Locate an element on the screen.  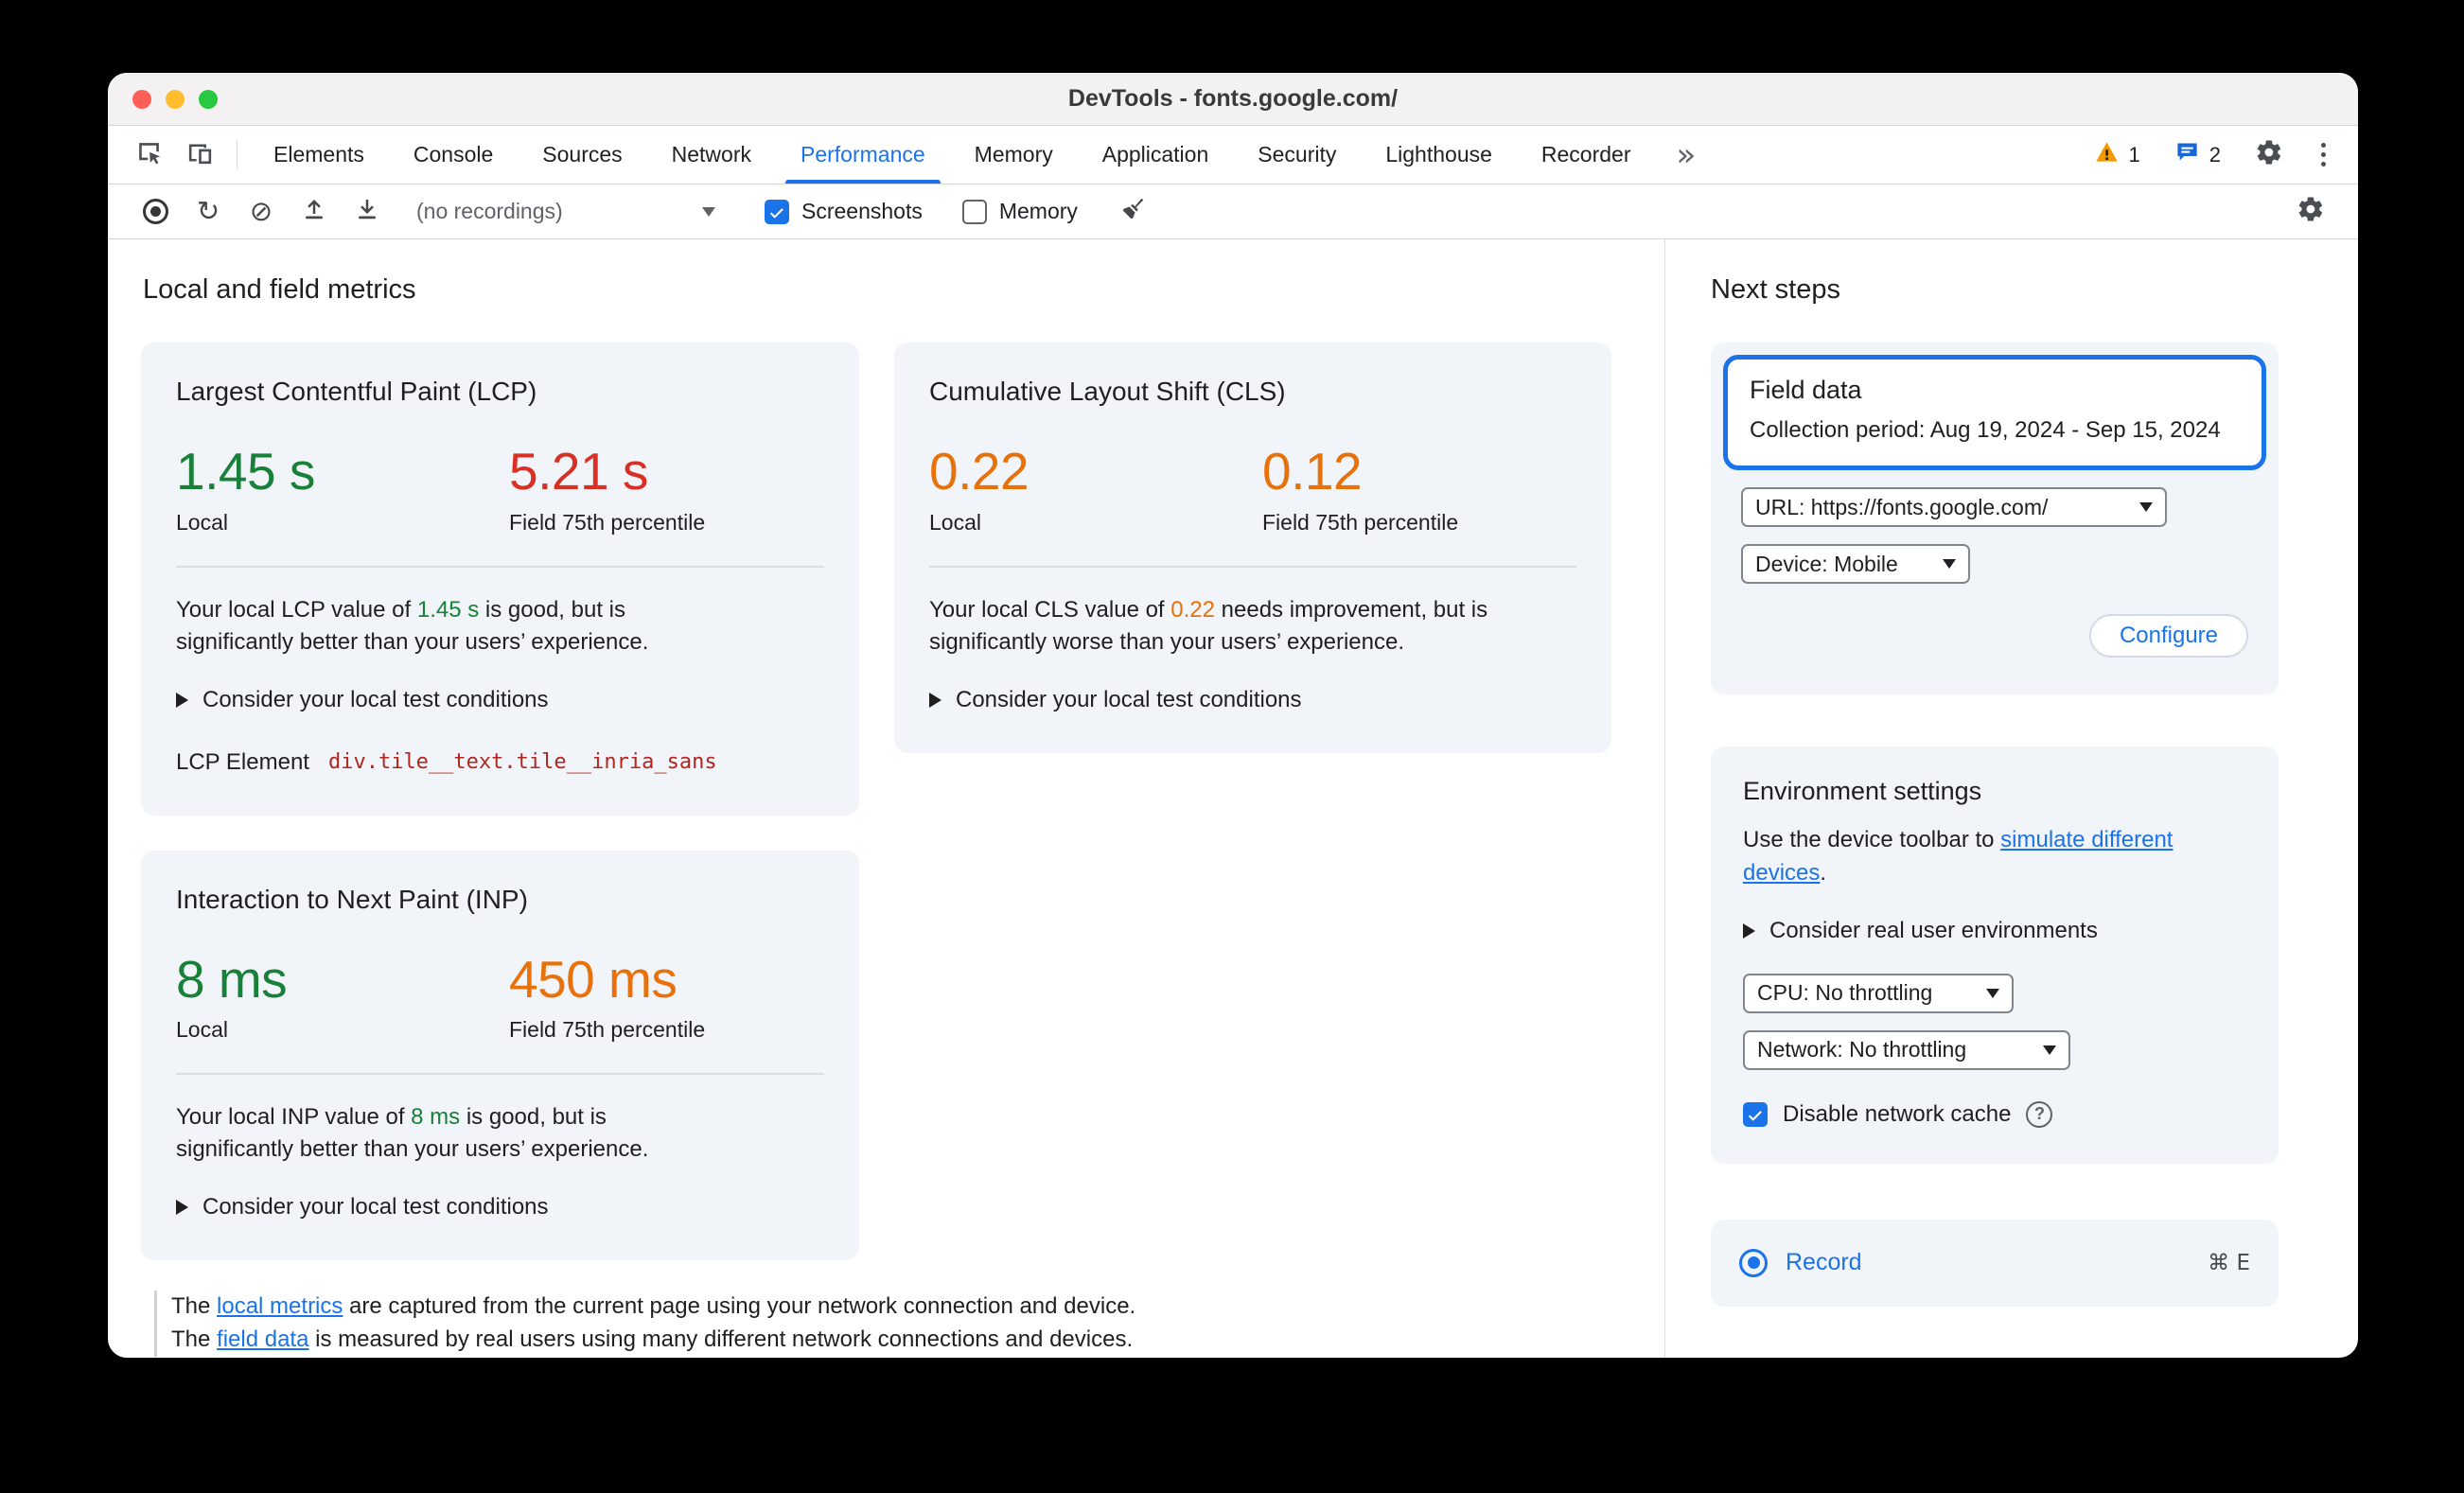
network-throttling-select: Network: No throttling is located at coordinates (1907, 1049).